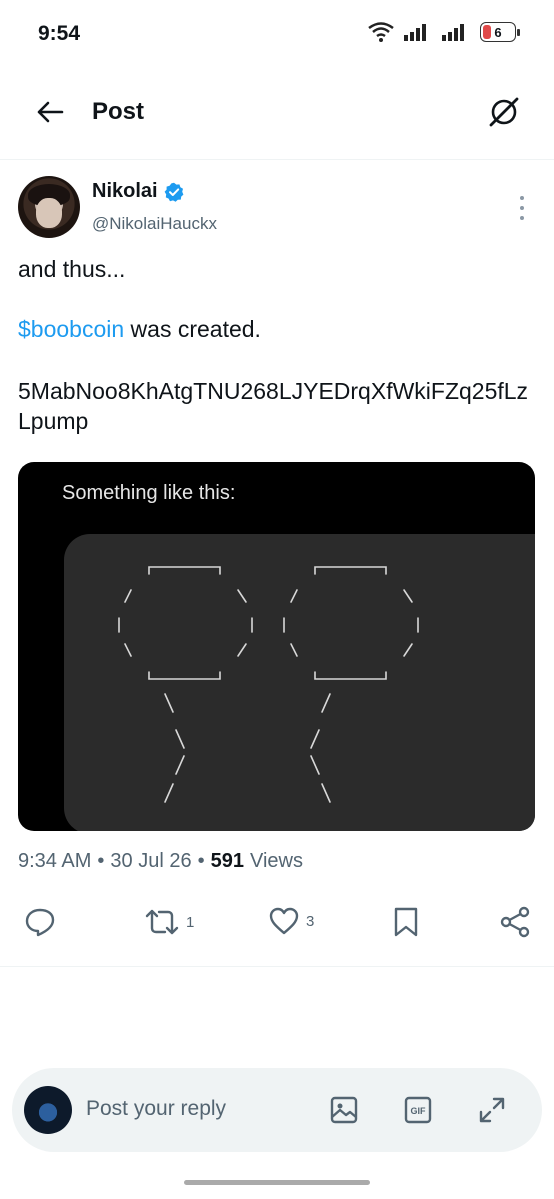  I want to click on home-indicator, so click(277, 1182).